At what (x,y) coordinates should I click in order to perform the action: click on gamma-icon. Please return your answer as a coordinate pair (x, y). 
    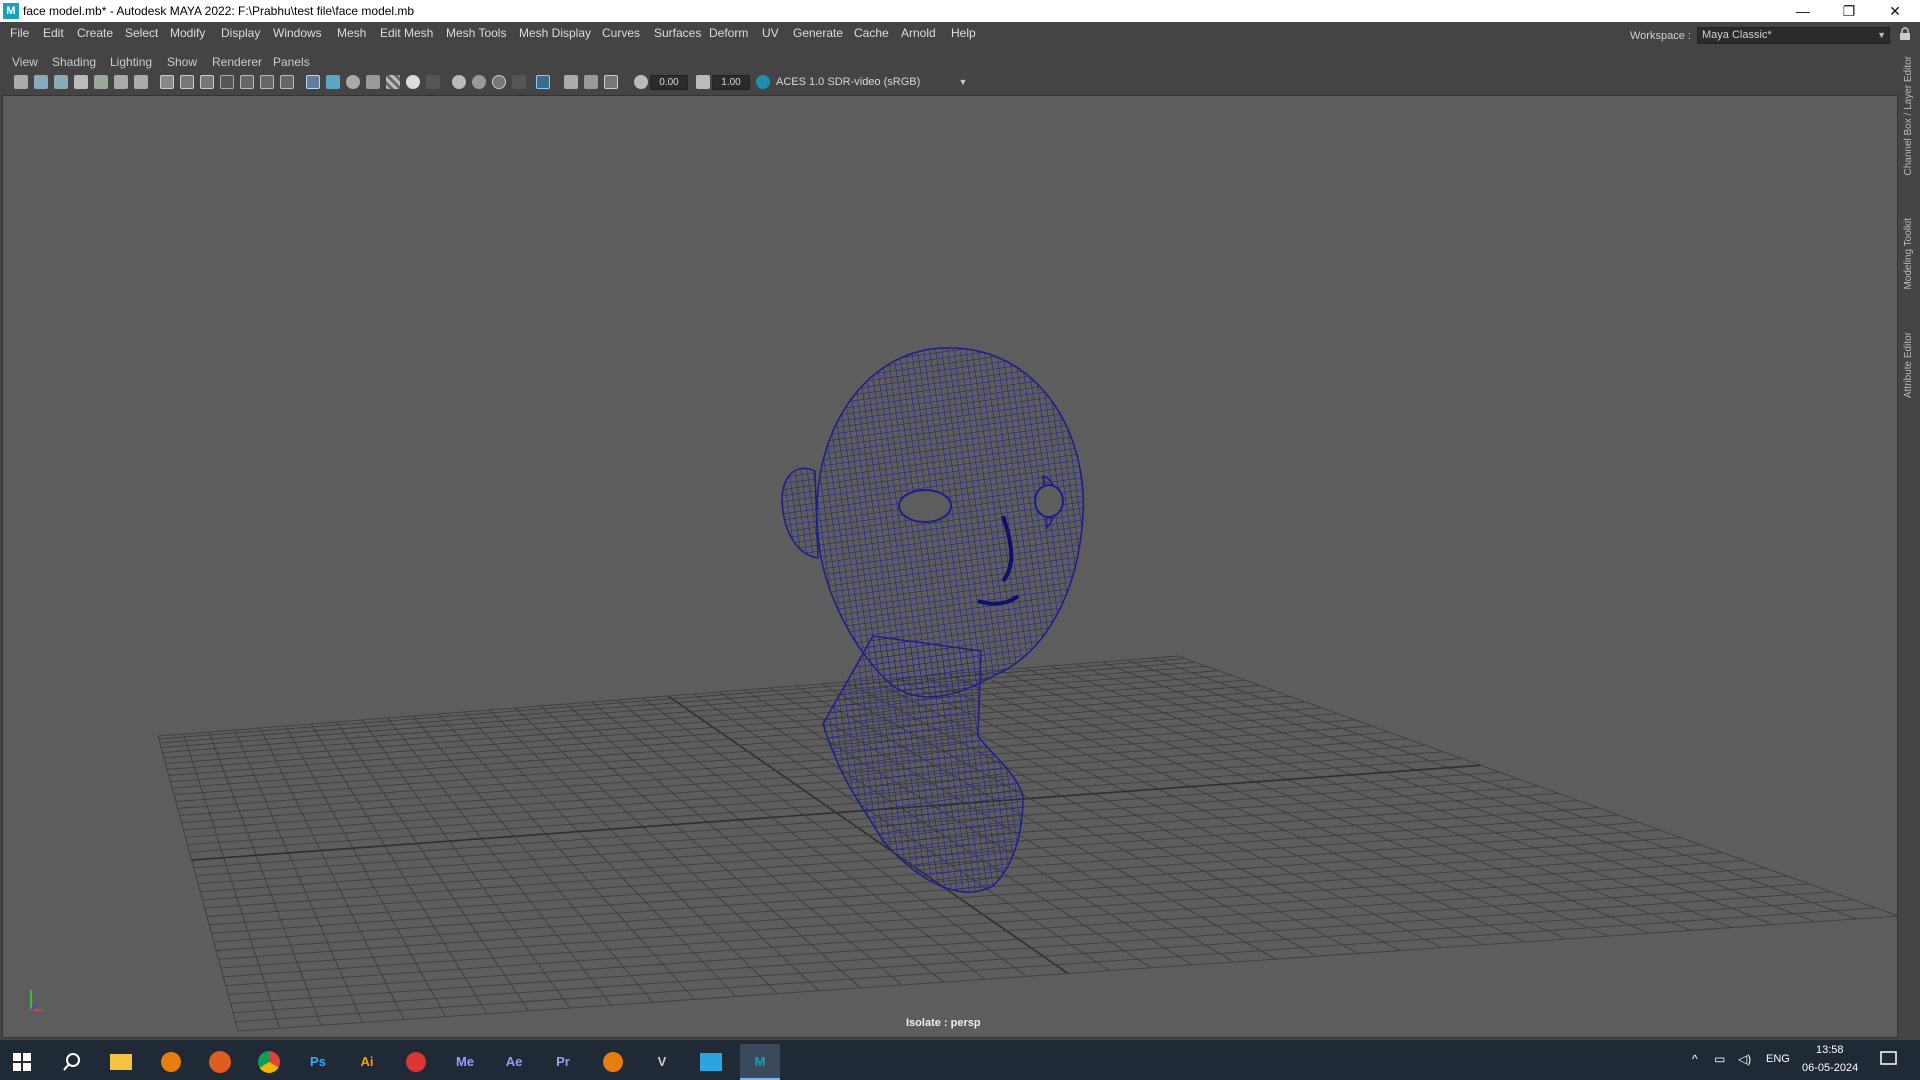
    Looking at the image, I should click on (703, 82).